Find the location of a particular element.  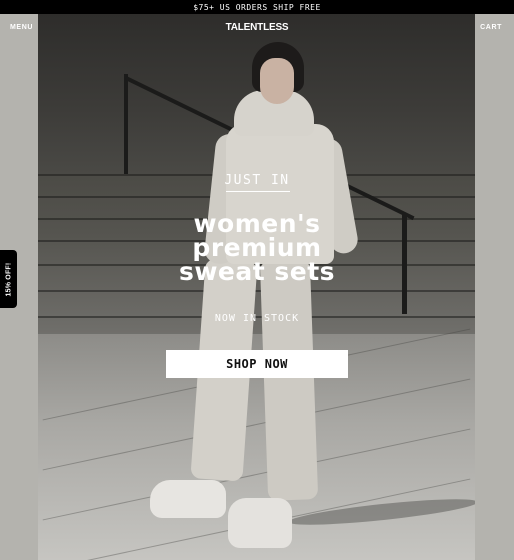

hero-subtext: NOW IN STOCK is located at coordinates (257, 318).